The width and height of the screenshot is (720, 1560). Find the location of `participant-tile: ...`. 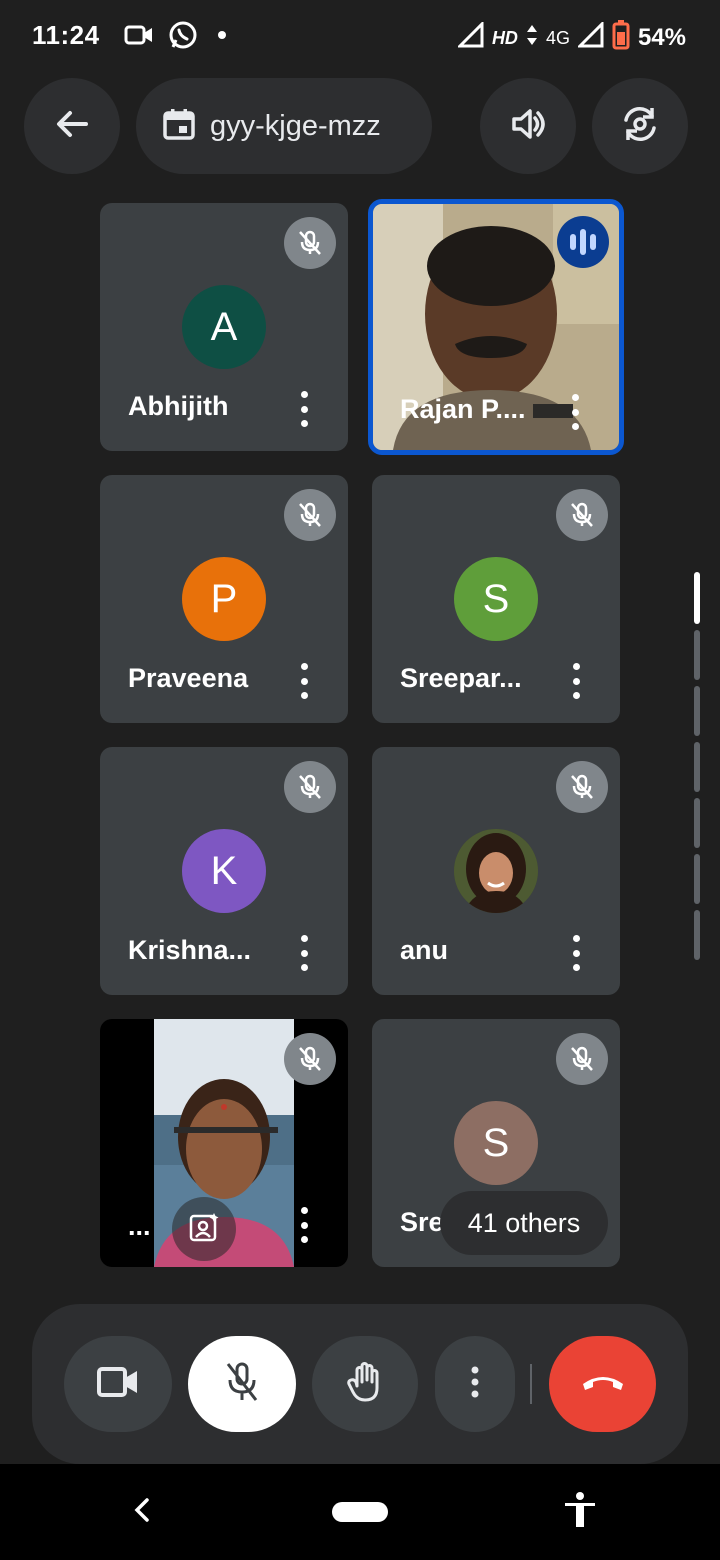

participant-tile: ... is located at coordinates (224, 1143).